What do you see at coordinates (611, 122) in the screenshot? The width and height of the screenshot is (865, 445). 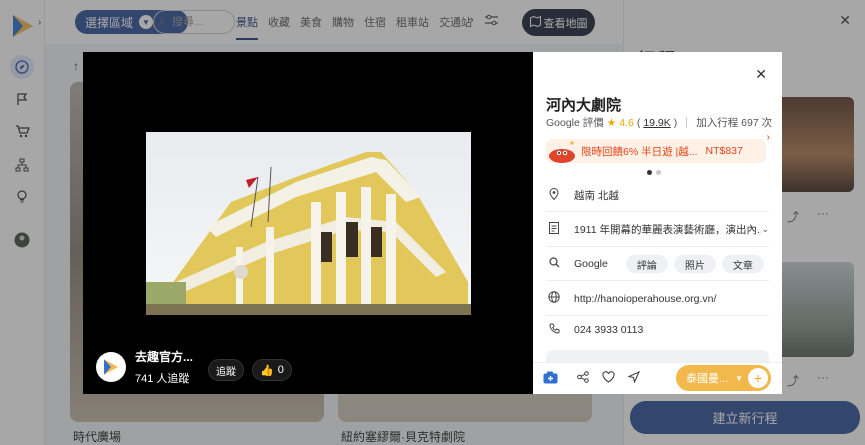 I see `star-icon: ★` at bounding box center [611, 122].